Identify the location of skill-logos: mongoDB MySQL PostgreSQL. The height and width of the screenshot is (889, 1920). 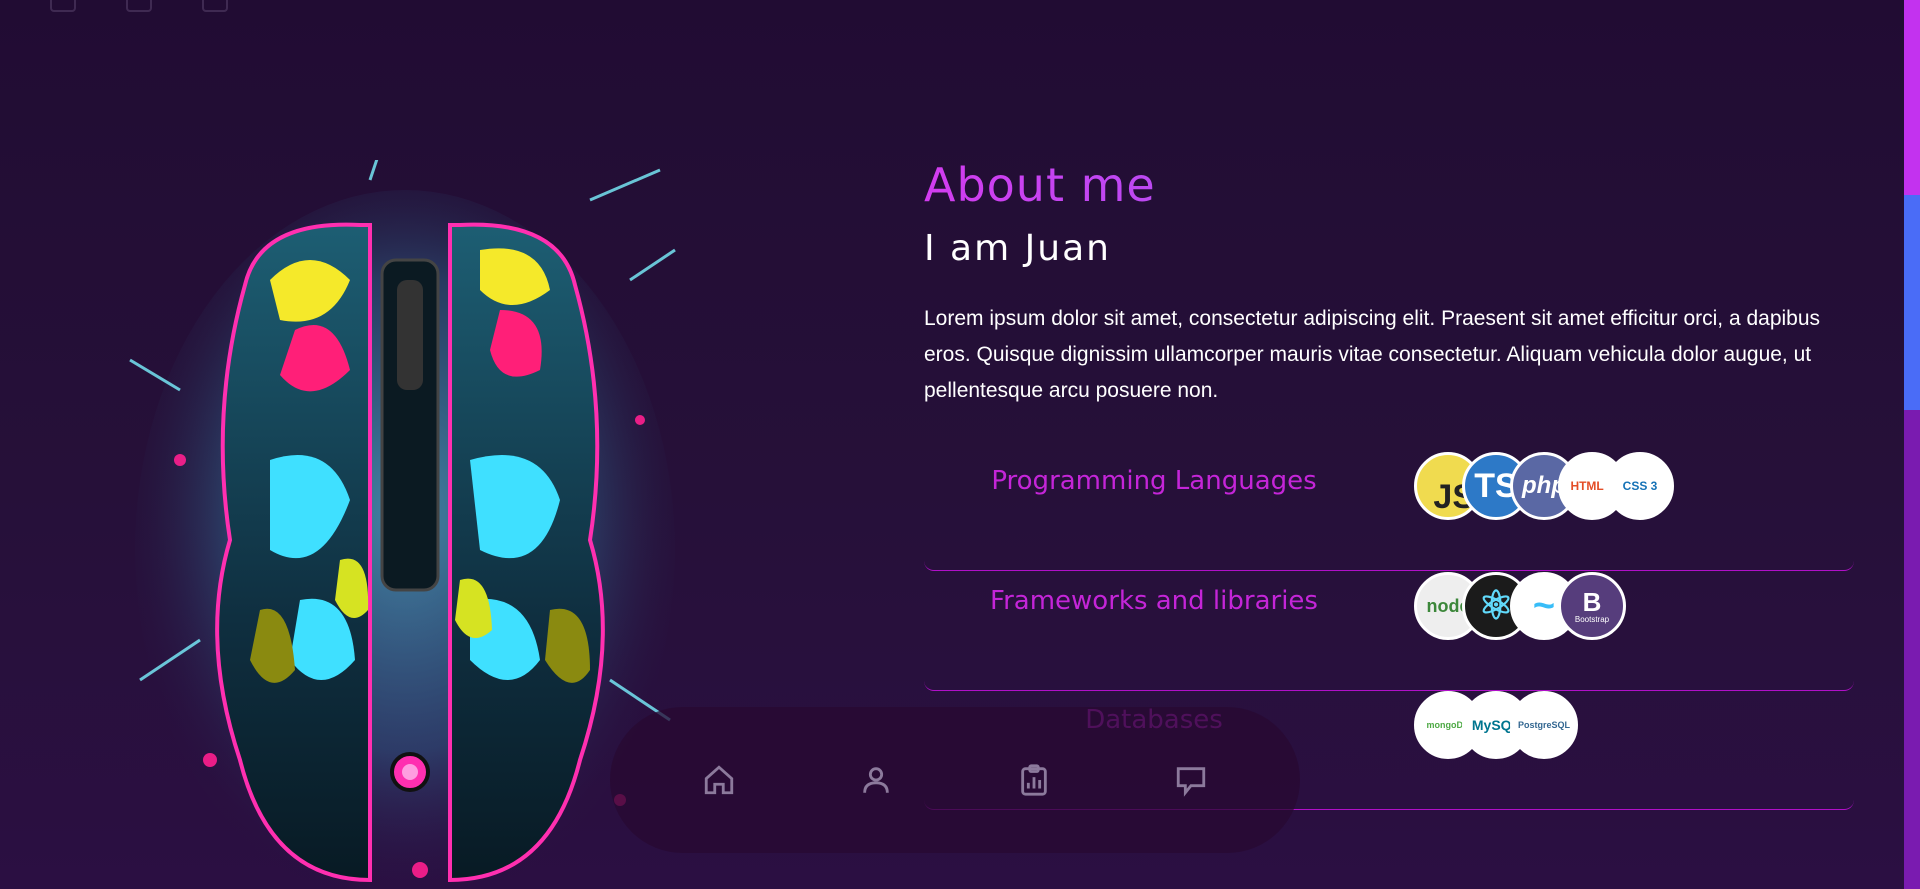
(1496, 725).